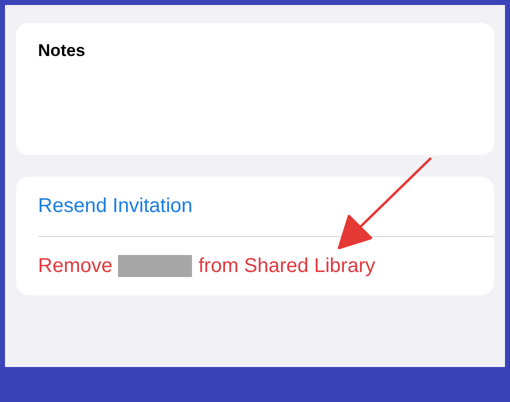 This screenshot has height=402, width=510. Describe the element at coordinates (62, 51) in the screenshot. I see `notes-label: Notes` at that location.